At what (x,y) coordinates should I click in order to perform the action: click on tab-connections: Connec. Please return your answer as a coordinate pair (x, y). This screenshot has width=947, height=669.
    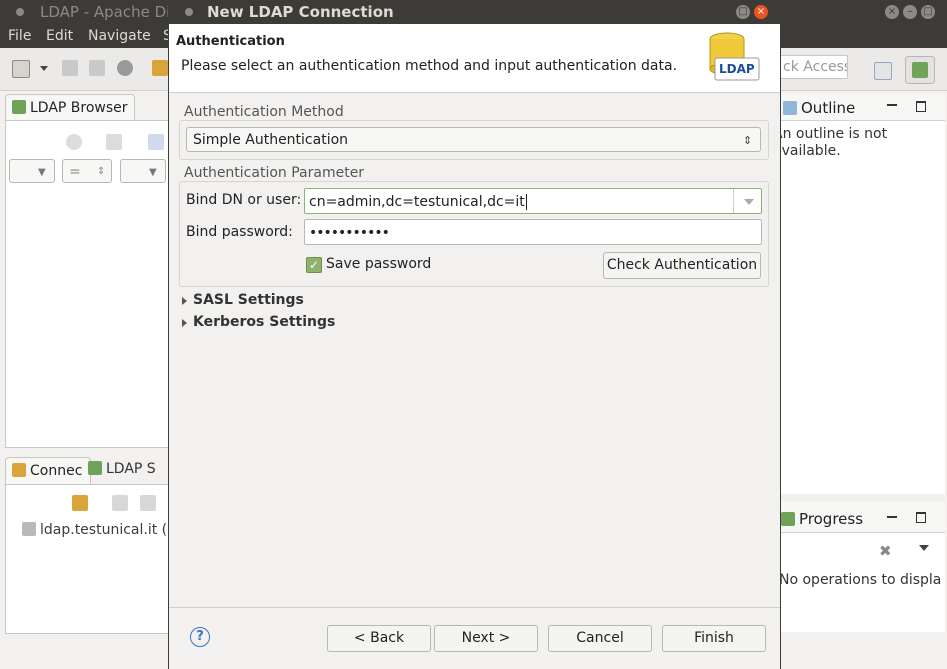
    Looking at the image, I should click on (48, 470).